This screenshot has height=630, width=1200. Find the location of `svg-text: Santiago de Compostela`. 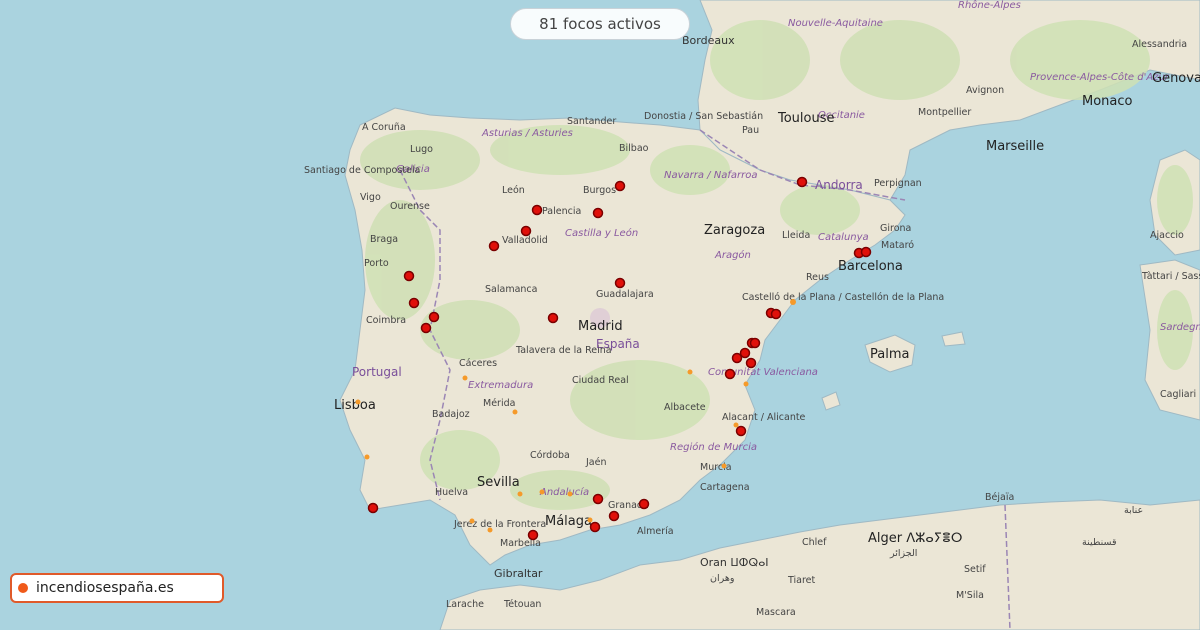

svg-text: Santiago de Compostela is located at coordinates (362, 170).